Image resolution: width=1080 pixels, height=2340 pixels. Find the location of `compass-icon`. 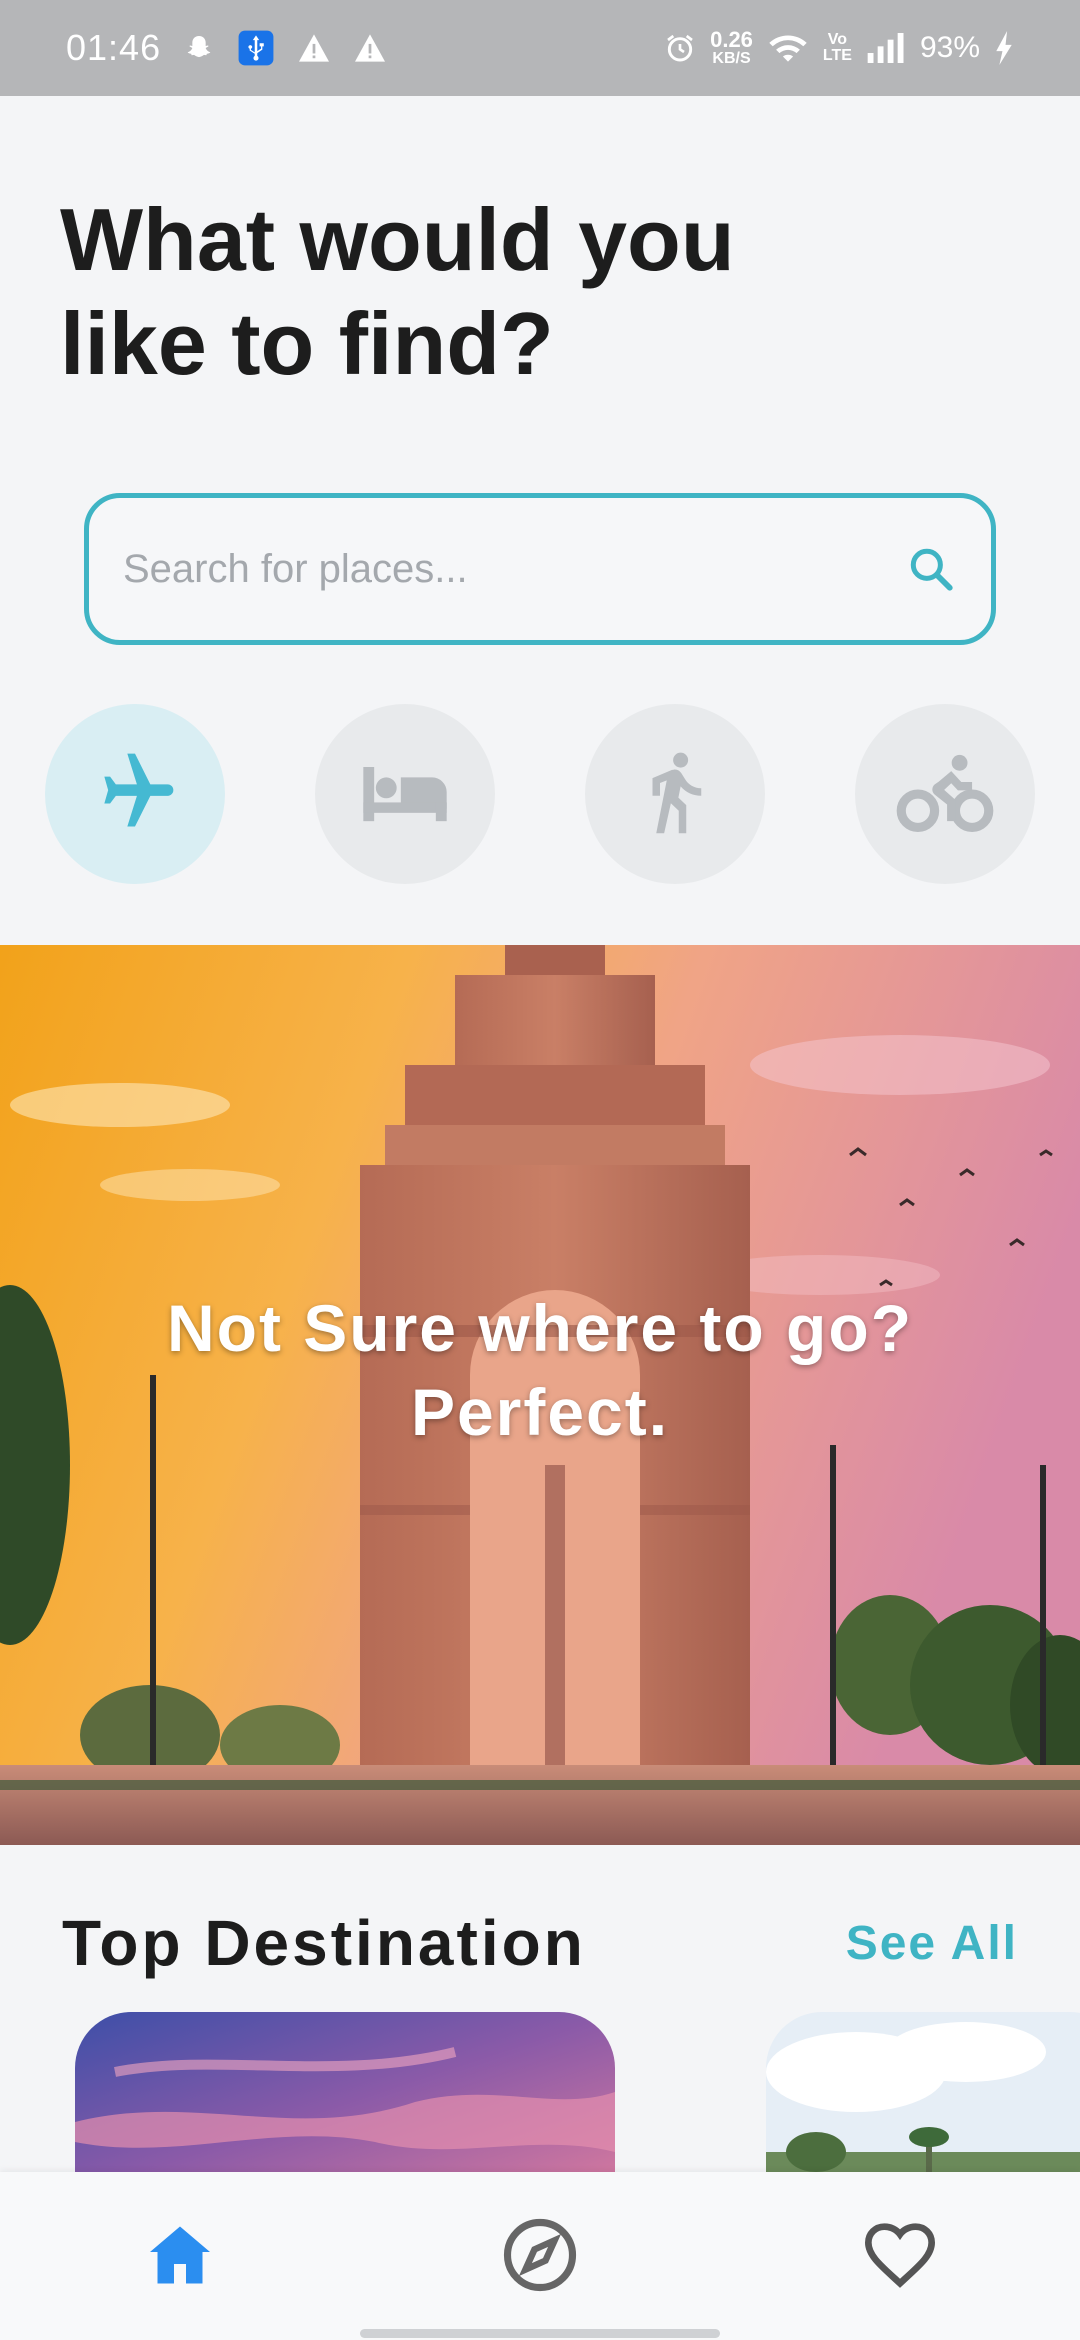

compass-icon is located at coordinates (540, 2257).